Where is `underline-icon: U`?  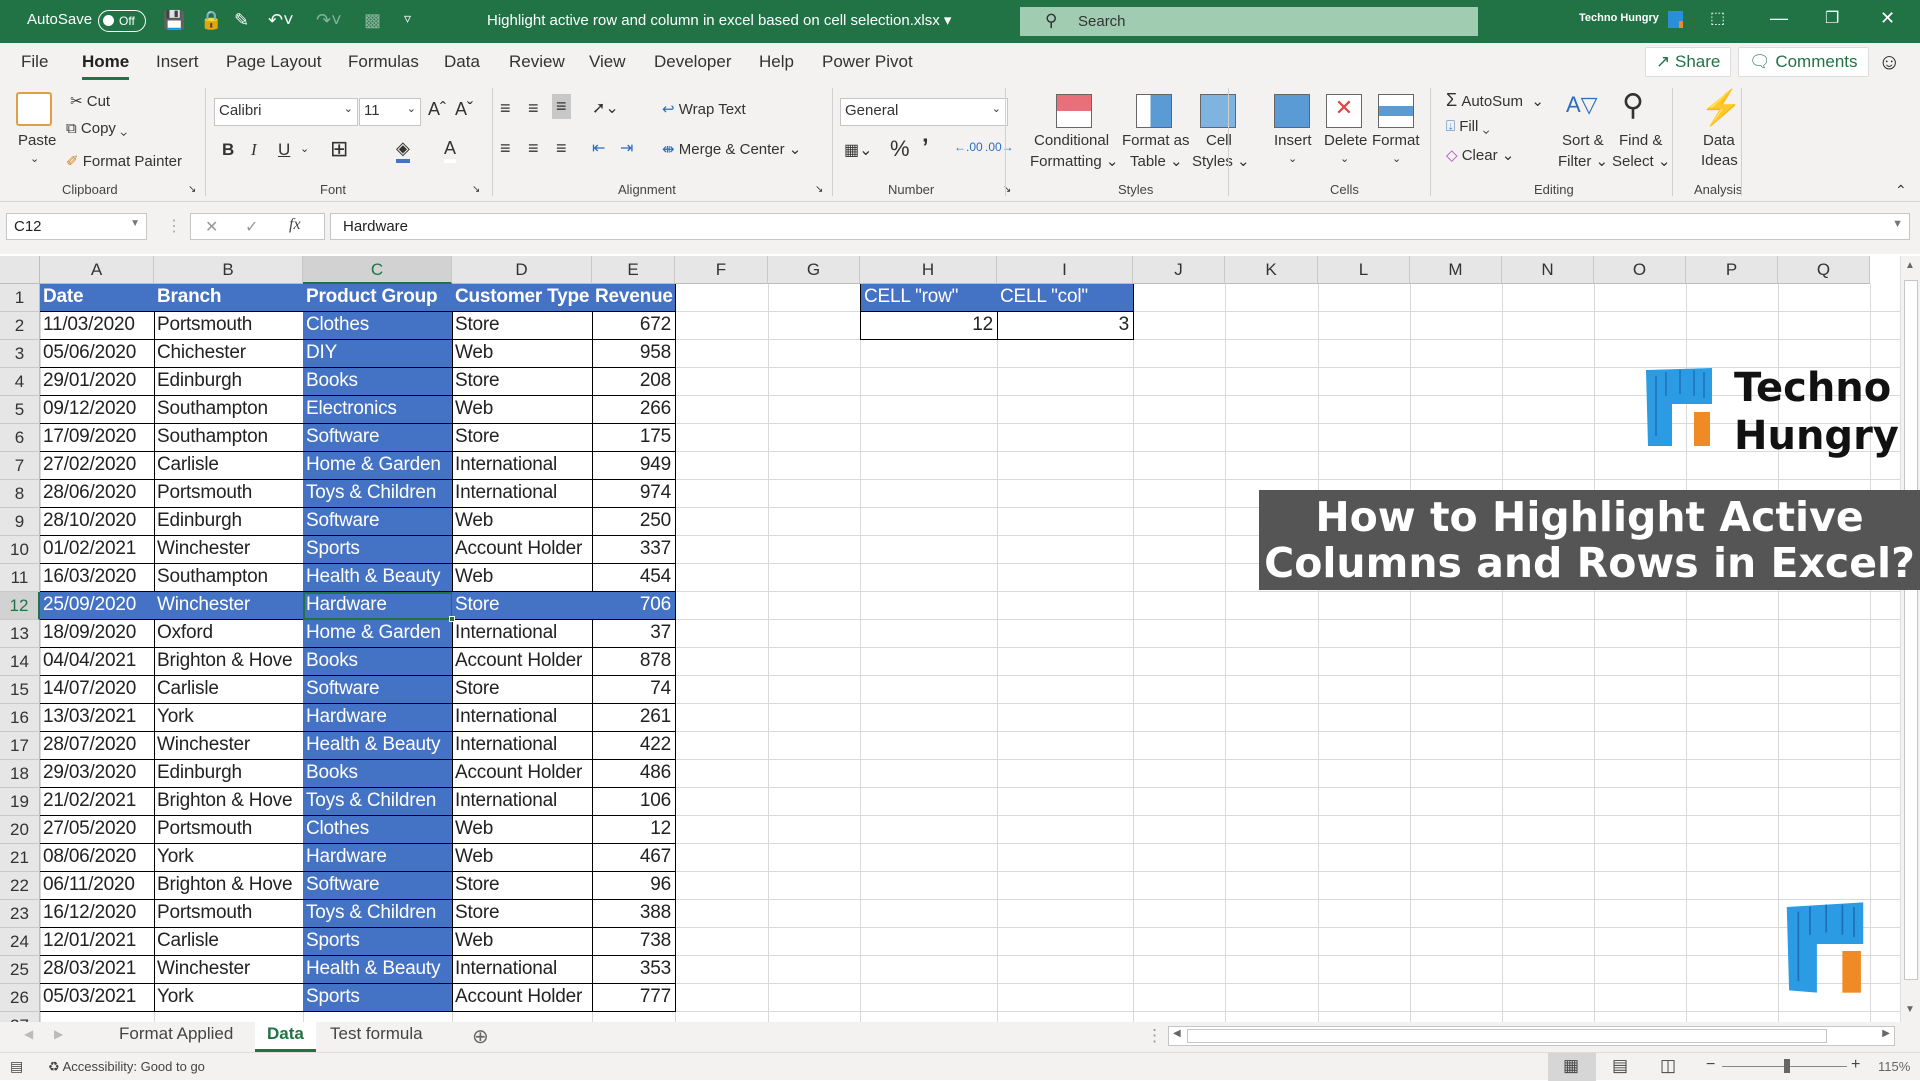 underline-icon: U is located at coordinates (284, 150).